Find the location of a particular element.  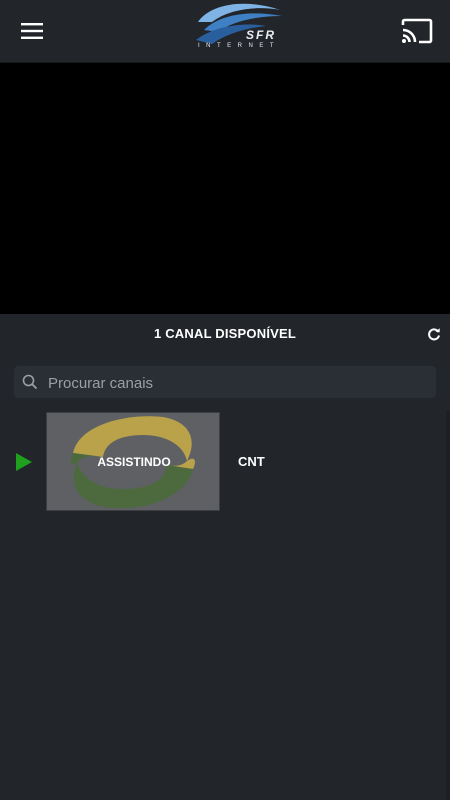

play-icon is located at coordinates (24, 462).